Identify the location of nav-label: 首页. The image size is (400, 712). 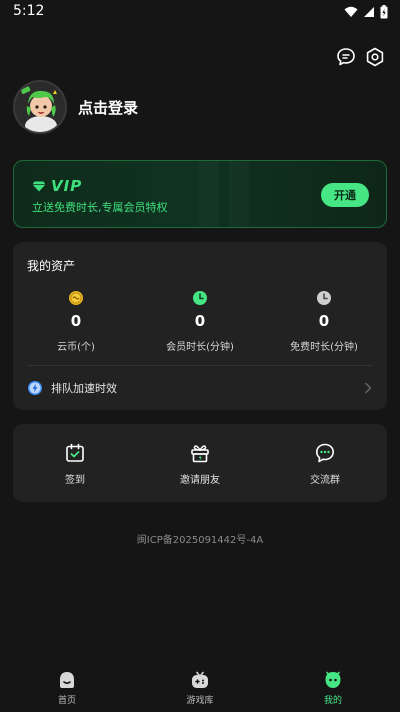
(66, 701).